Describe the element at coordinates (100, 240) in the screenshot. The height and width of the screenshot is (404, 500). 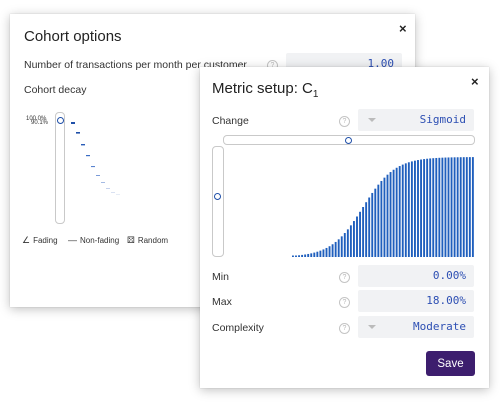
I see `legend-non-fading-label: Non-fading` at that location.